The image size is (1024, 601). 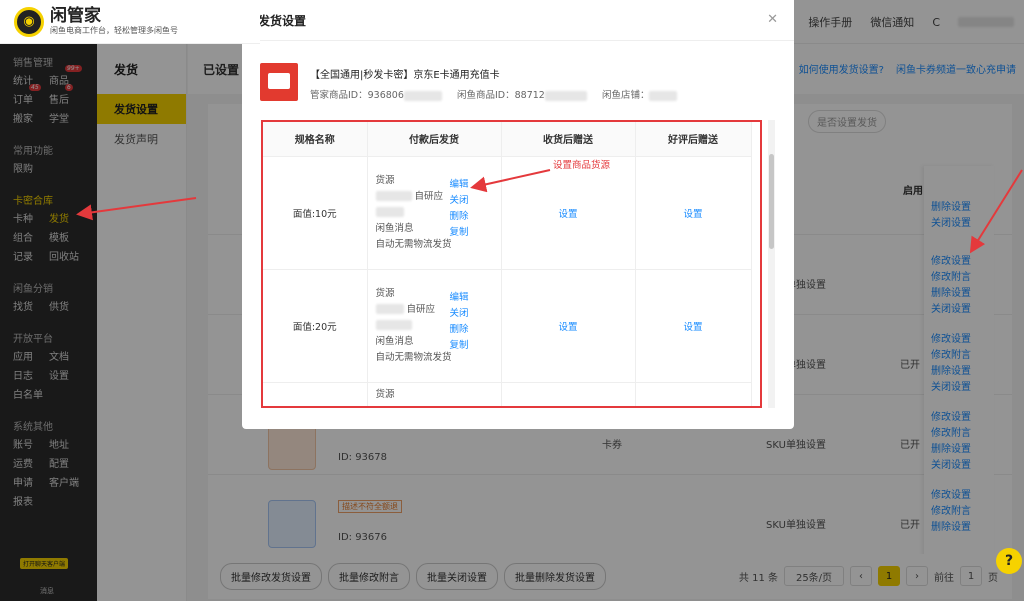 I want to click on scrollbar-thumb, so click(x=771, y=201).